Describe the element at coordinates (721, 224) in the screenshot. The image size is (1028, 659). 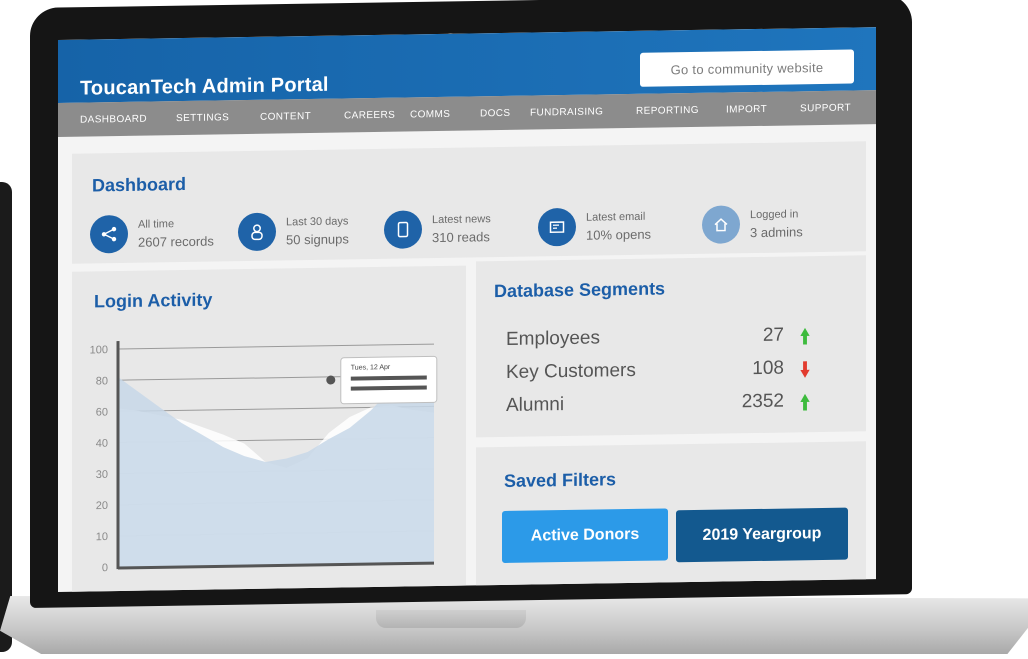
I see `home-icon` at that location.